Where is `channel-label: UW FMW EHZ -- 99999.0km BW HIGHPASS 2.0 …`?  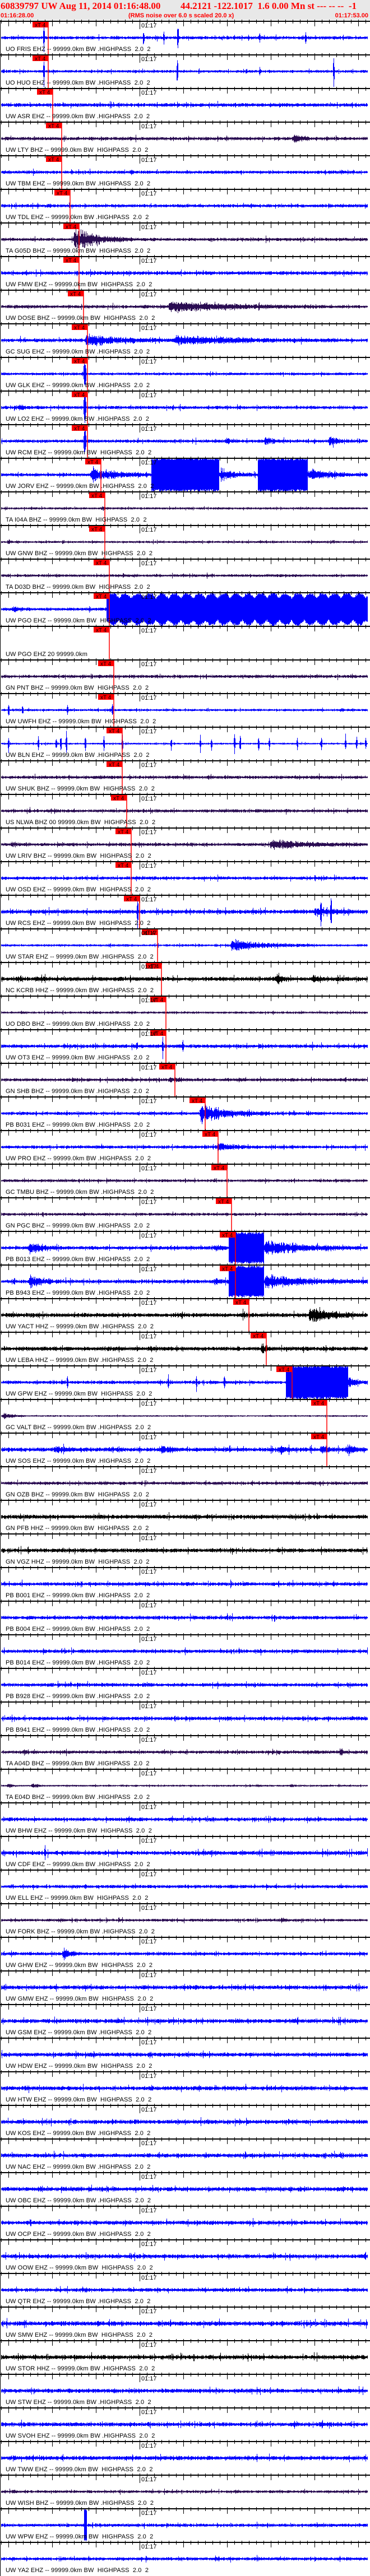
channel-label: UW FMW EHZ -- 99999.0km BW HIGHPASS 2.0 … is located at coordinates (79, 284).